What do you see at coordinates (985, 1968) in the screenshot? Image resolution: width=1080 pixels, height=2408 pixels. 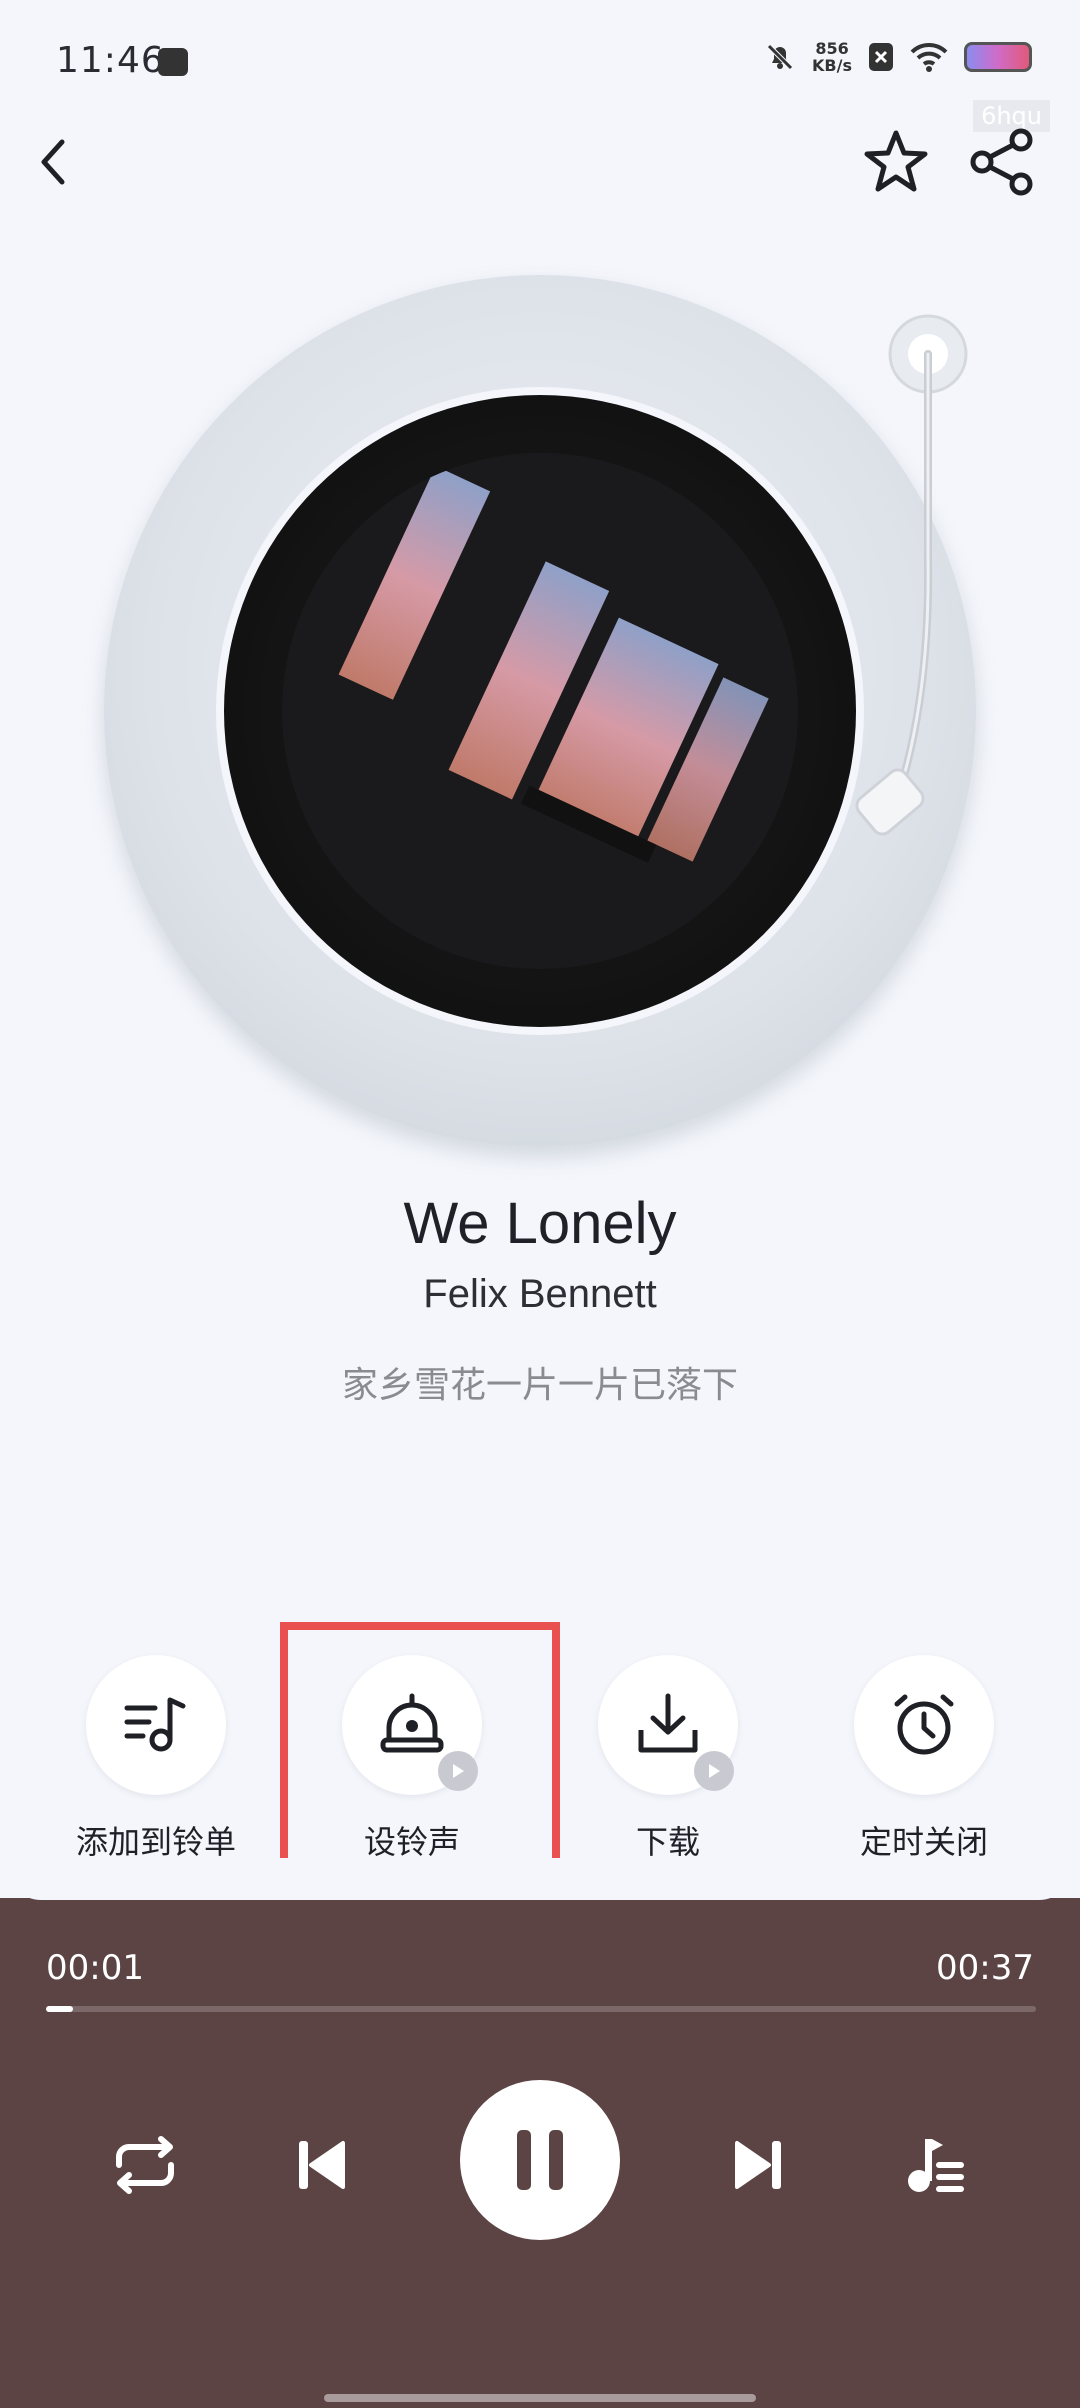 I see `total-time: 00:37` at bounding box center [985, 1968].